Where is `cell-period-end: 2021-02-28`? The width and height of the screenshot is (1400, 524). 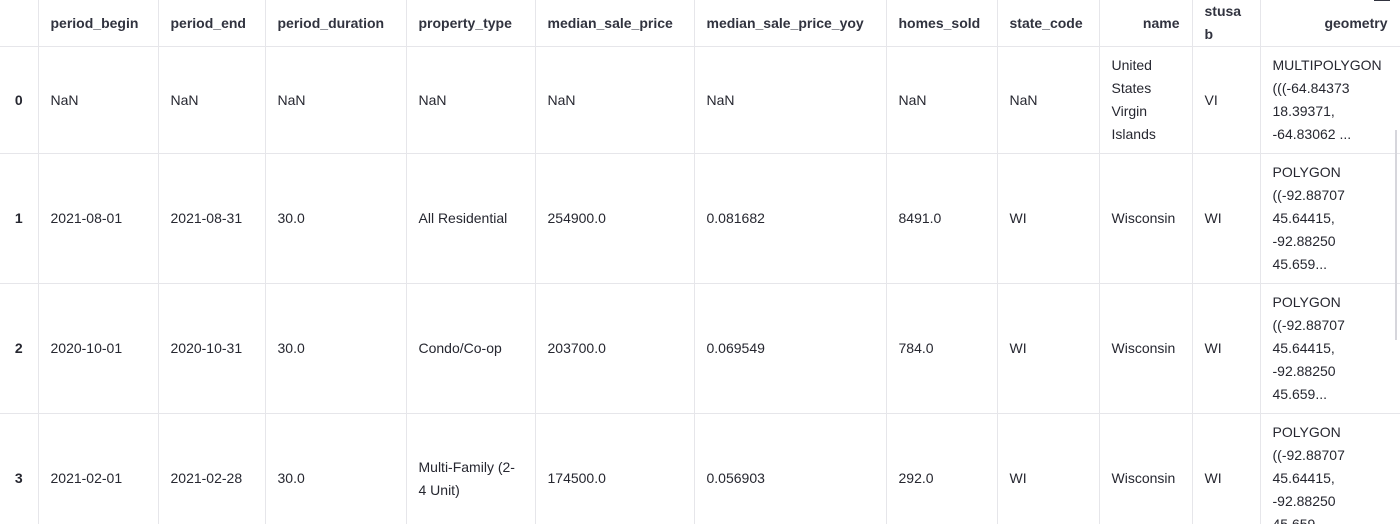 cell-period-end: 2021-02-28 is located at coordinates (211, 468).